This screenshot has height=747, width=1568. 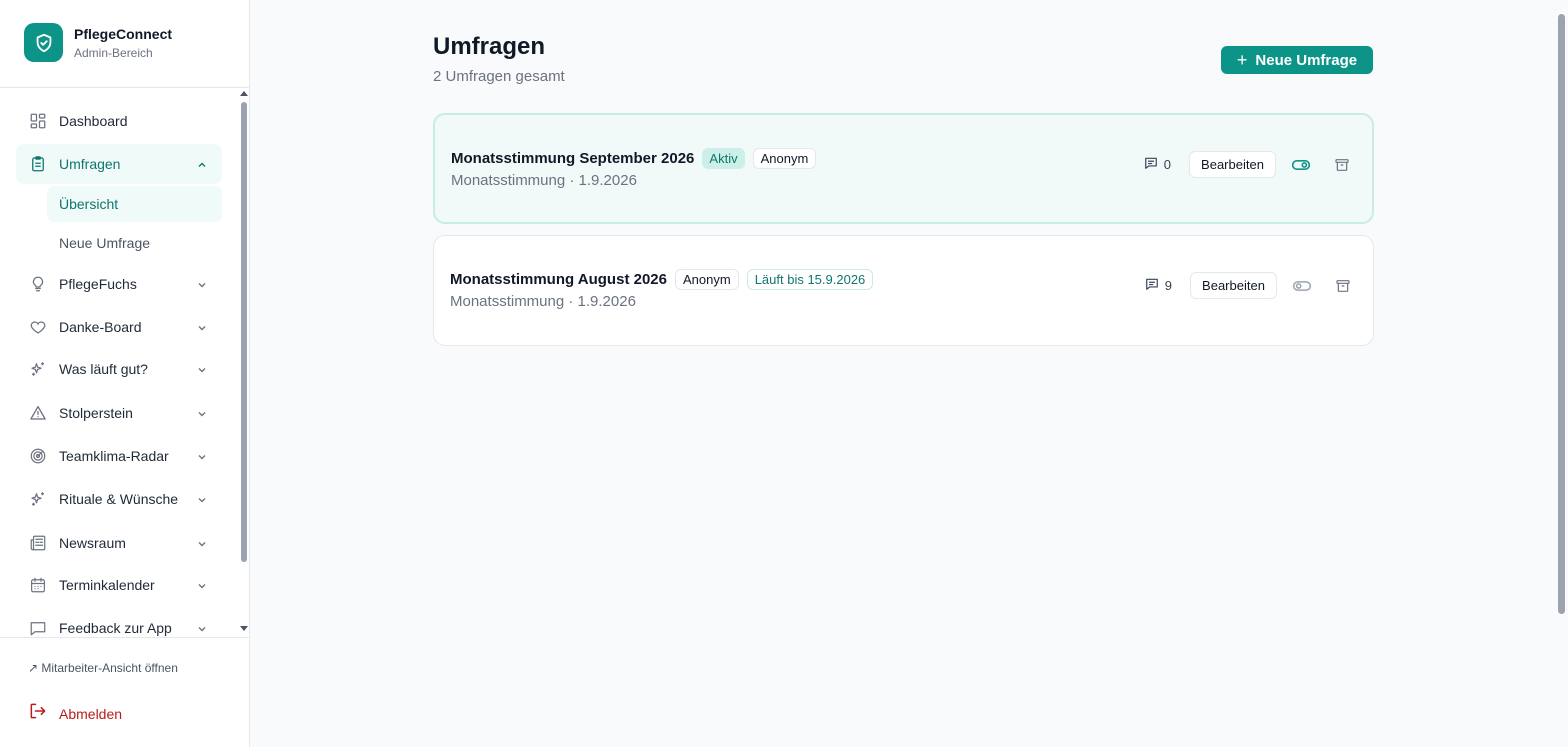 I want to click on page-scrollbar-thumb, so click(x=1561, y=314).